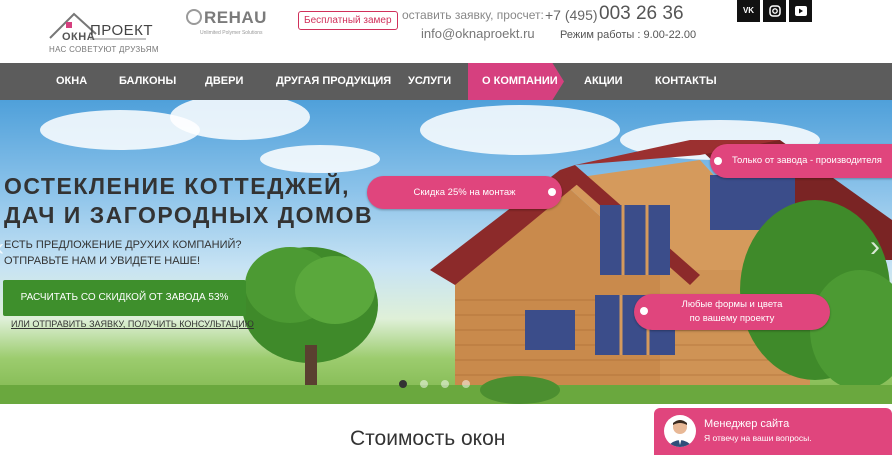 Image resolution: width=892 pixels, height=455 pixels. Describe the element at coordinates (686, 81) in the screenshot. I see `nav-item-contacts: КОНТАКТЫ` at that location.